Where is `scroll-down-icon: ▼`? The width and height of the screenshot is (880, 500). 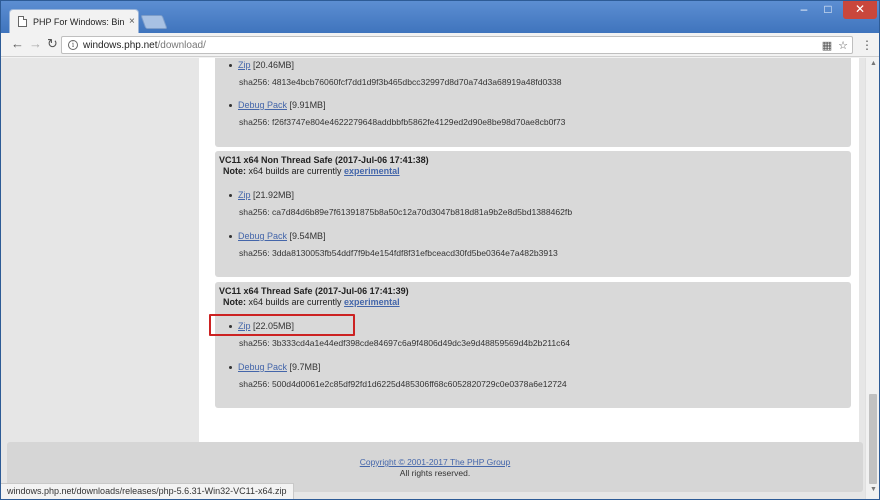
scroll-down-icon: ▼ is located at coordinates (873, 489).